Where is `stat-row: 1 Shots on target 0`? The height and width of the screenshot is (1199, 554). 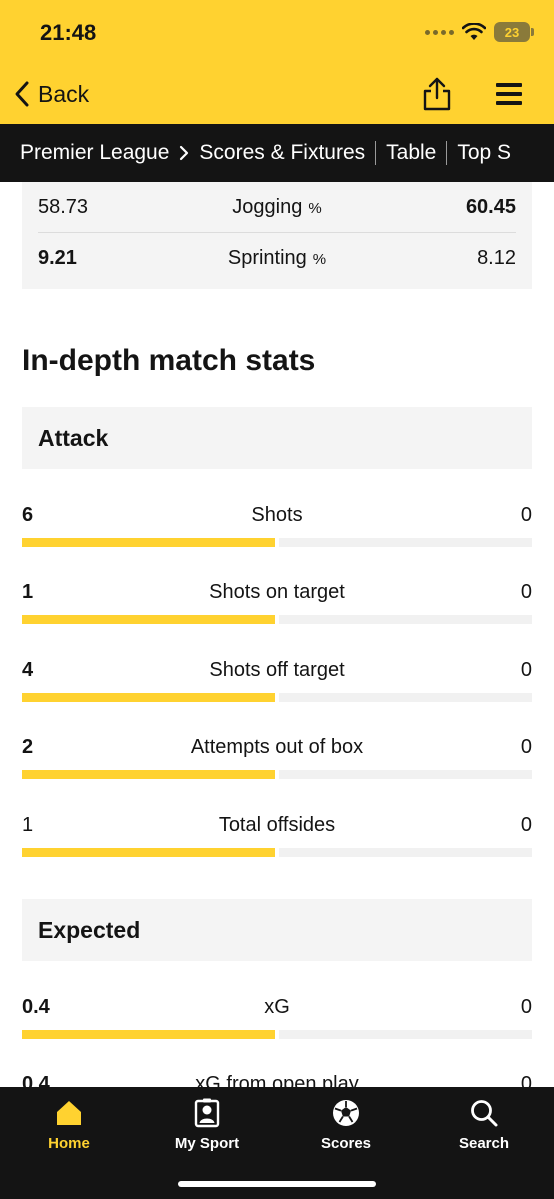 stat-row: 1 Shots on target 0 is located at coordinates (277, 602).